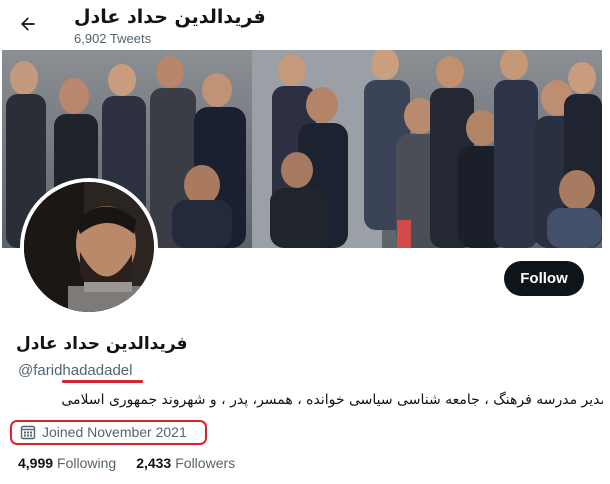 This screenshot has height=484, width=610. Describe the element at coordinates (28, 432) in the screenshot. I see `calendar-icon` at that location.